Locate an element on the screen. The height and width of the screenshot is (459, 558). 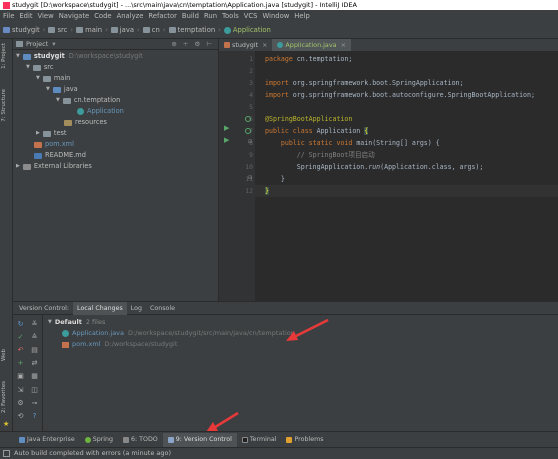
favorites-tool-tab: 2: Favorites is located at coordinates (4, 397).